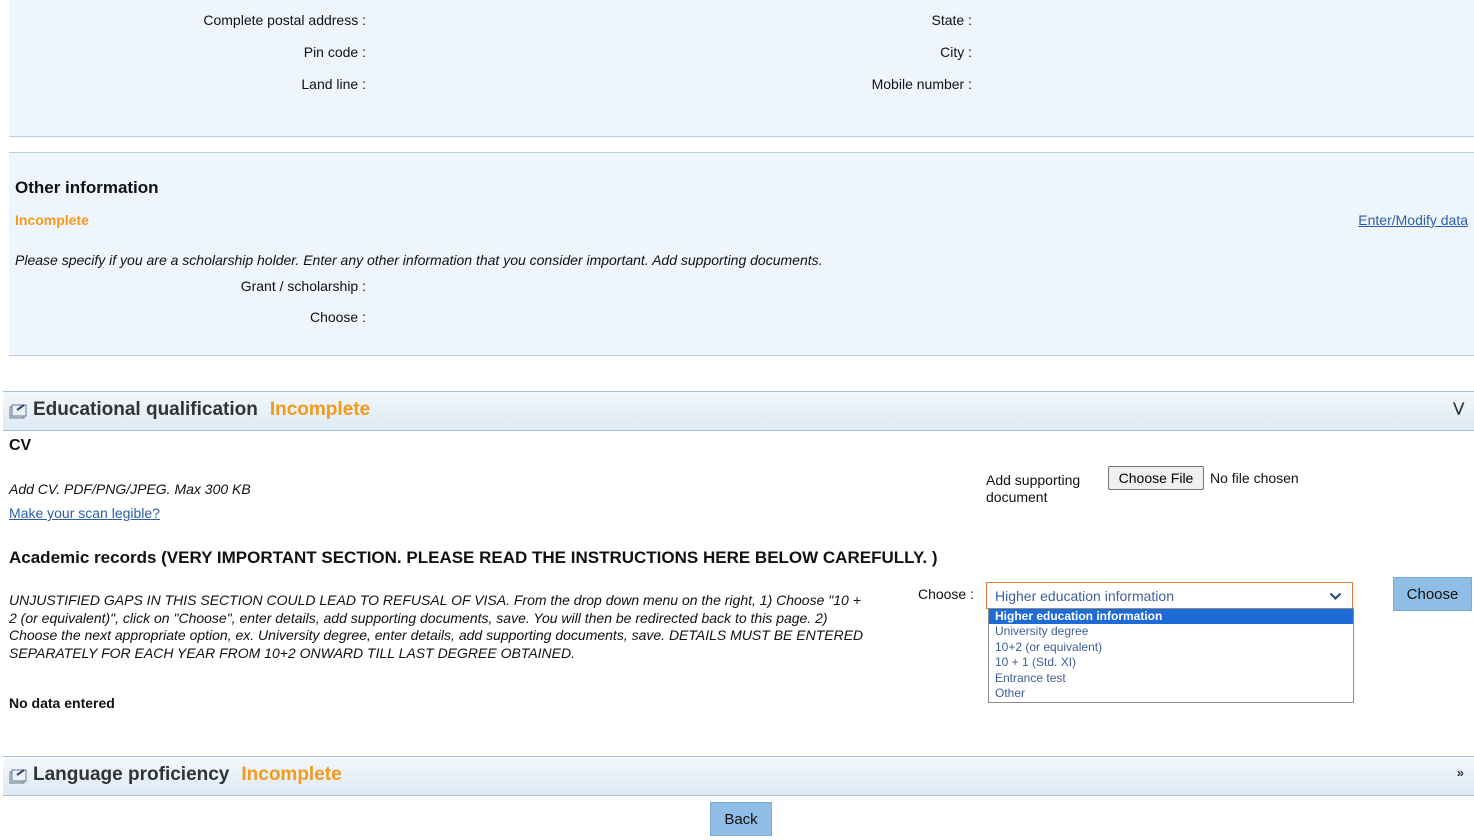  Describe the element at coordinates (334, 52) in the screenshot. I see `pin-code-label: Pin code :` at that location.